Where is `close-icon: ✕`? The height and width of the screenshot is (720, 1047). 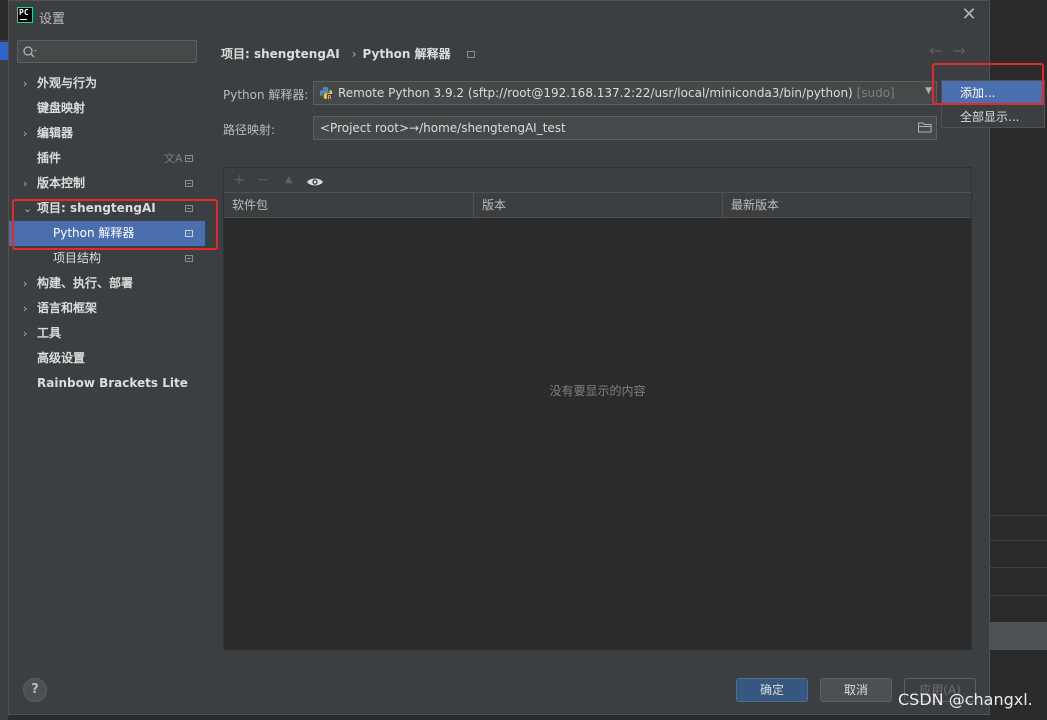 close-icon: ✕ is located at coordinates (969, 15).